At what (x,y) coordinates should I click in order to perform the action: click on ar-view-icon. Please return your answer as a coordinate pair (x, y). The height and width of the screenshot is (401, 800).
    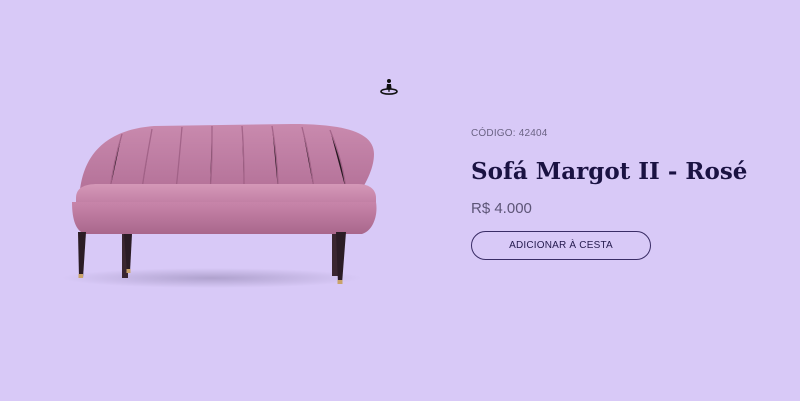
    Looking at the image, I should click on (389, 87).